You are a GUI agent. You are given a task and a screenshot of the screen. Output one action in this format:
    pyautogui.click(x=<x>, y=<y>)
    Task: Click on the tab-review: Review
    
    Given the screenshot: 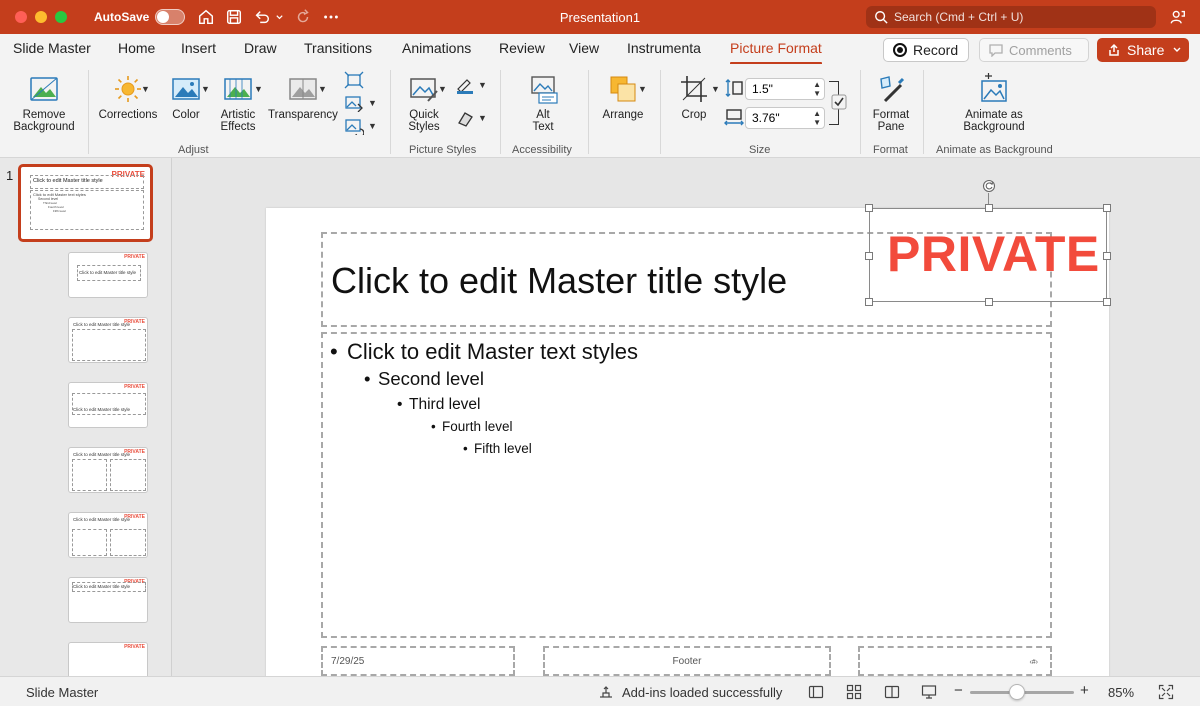 What is the action you would take?
    pyautogui.click(x=522, y=48)
    